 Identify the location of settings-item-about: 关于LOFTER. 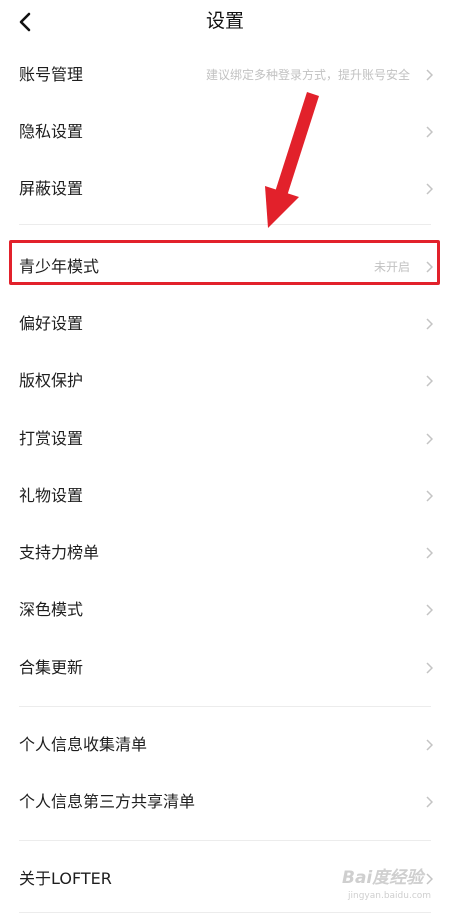
(225, 878).